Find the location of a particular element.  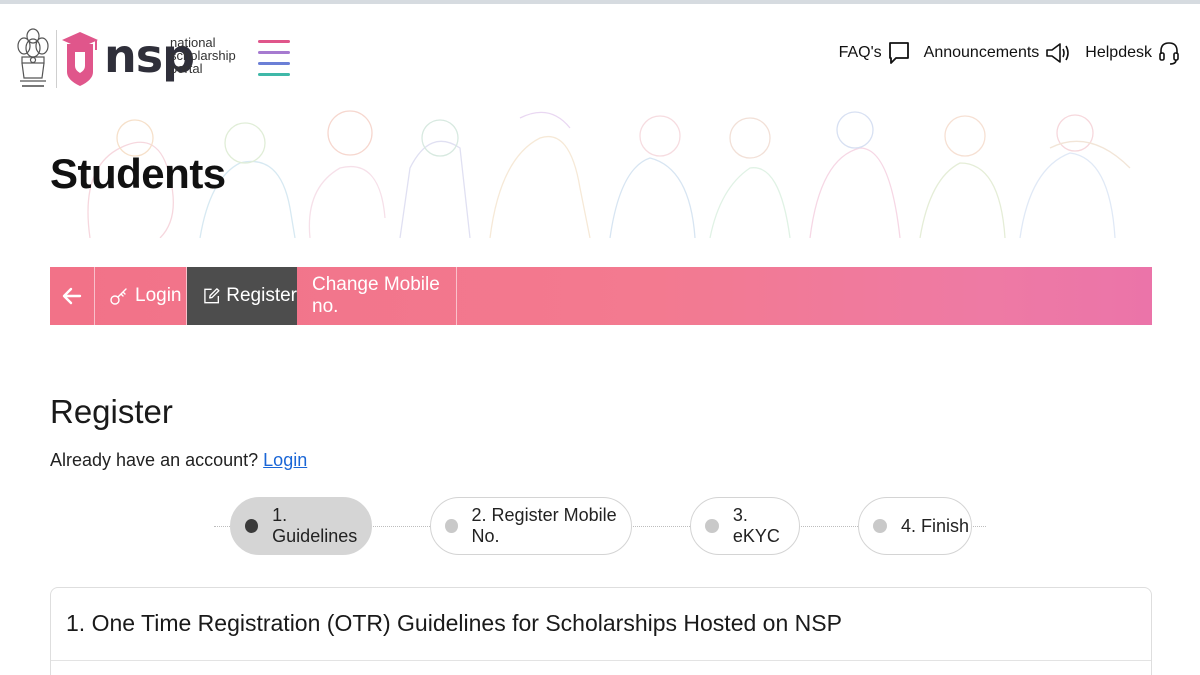

tab-login-label: Login is located at coordinates (158, 295).